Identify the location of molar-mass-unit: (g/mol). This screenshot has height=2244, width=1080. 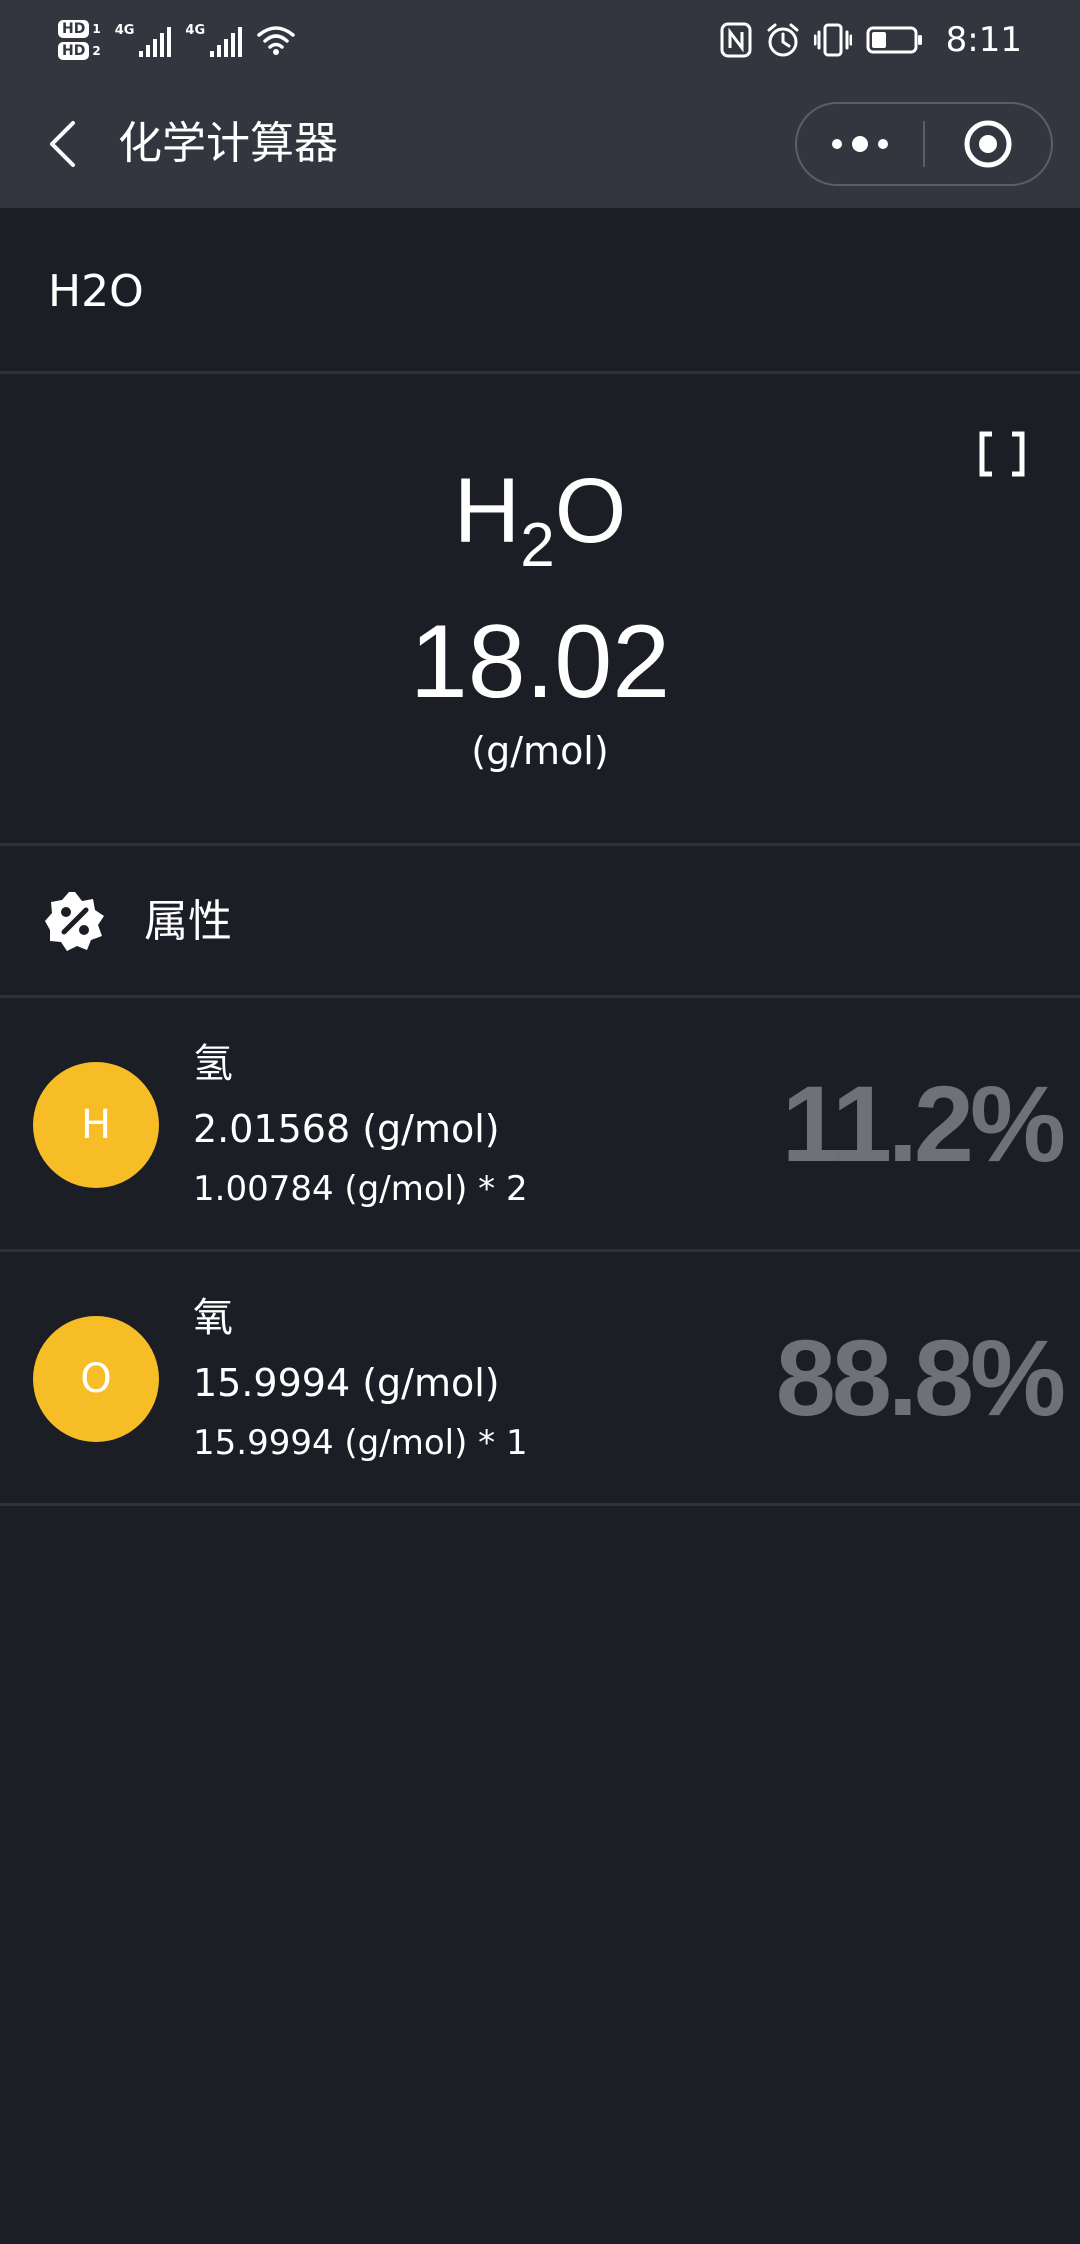
(540, 751).